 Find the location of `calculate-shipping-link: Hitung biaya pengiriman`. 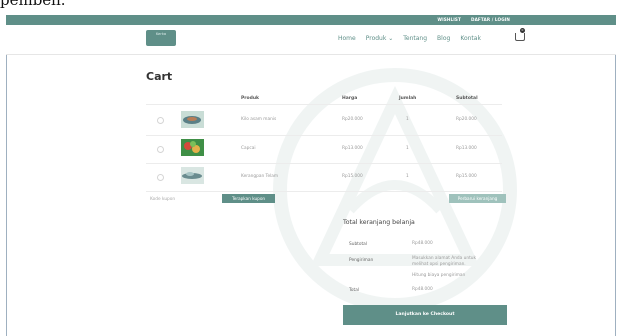

calculate-shipping-link: Hitung biaya pengiriman is located at coordinates (438, 276).